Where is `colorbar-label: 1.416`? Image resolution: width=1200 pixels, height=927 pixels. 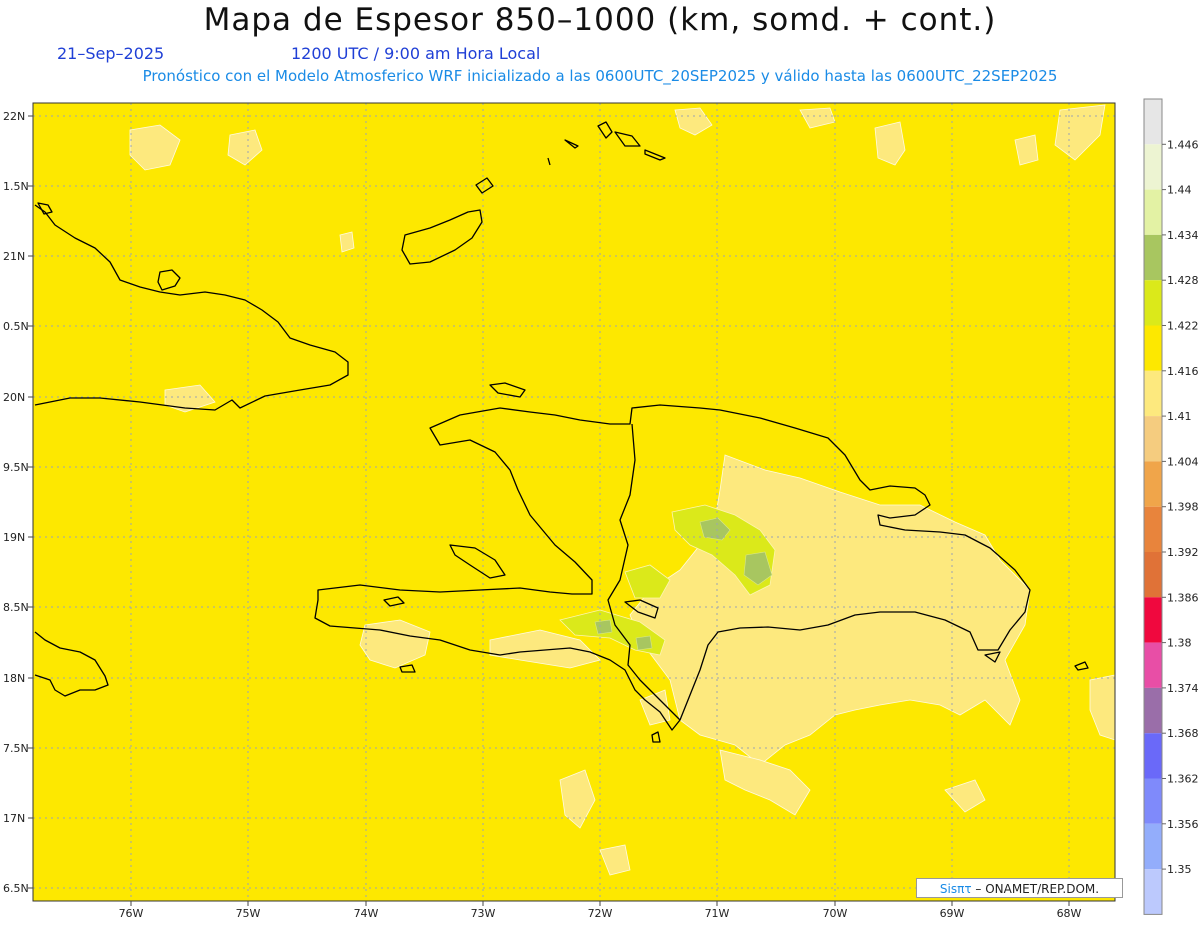 colorbar-label: 1.416 is located at coordinates (1183, 371).